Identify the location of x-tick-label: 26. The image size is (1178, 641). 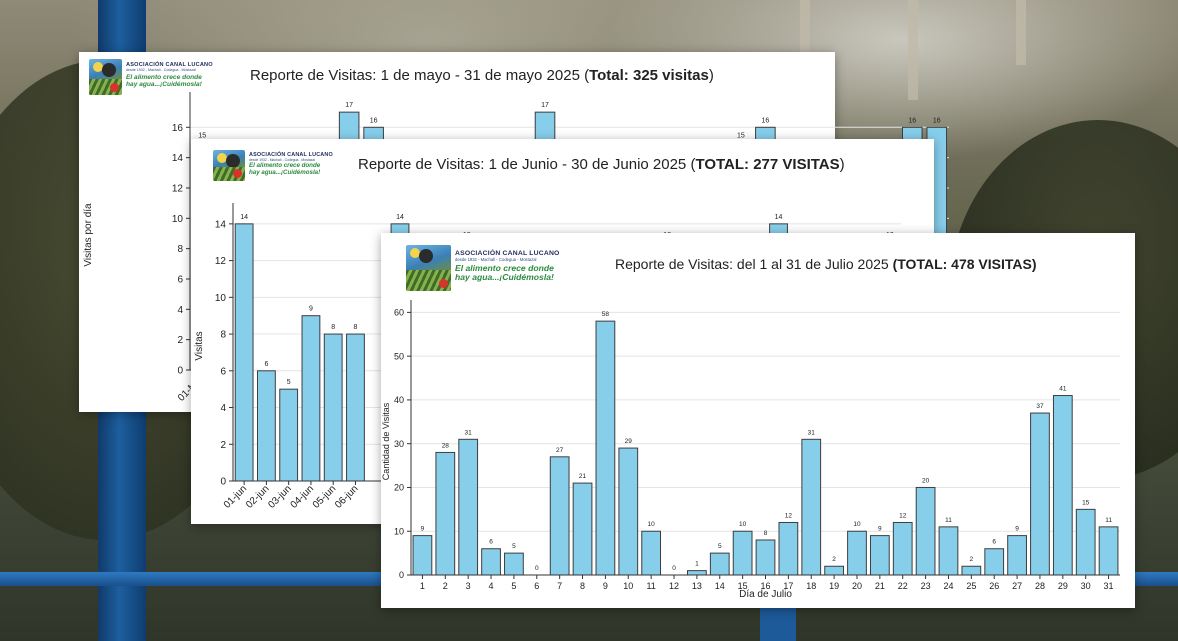
(994, 586).